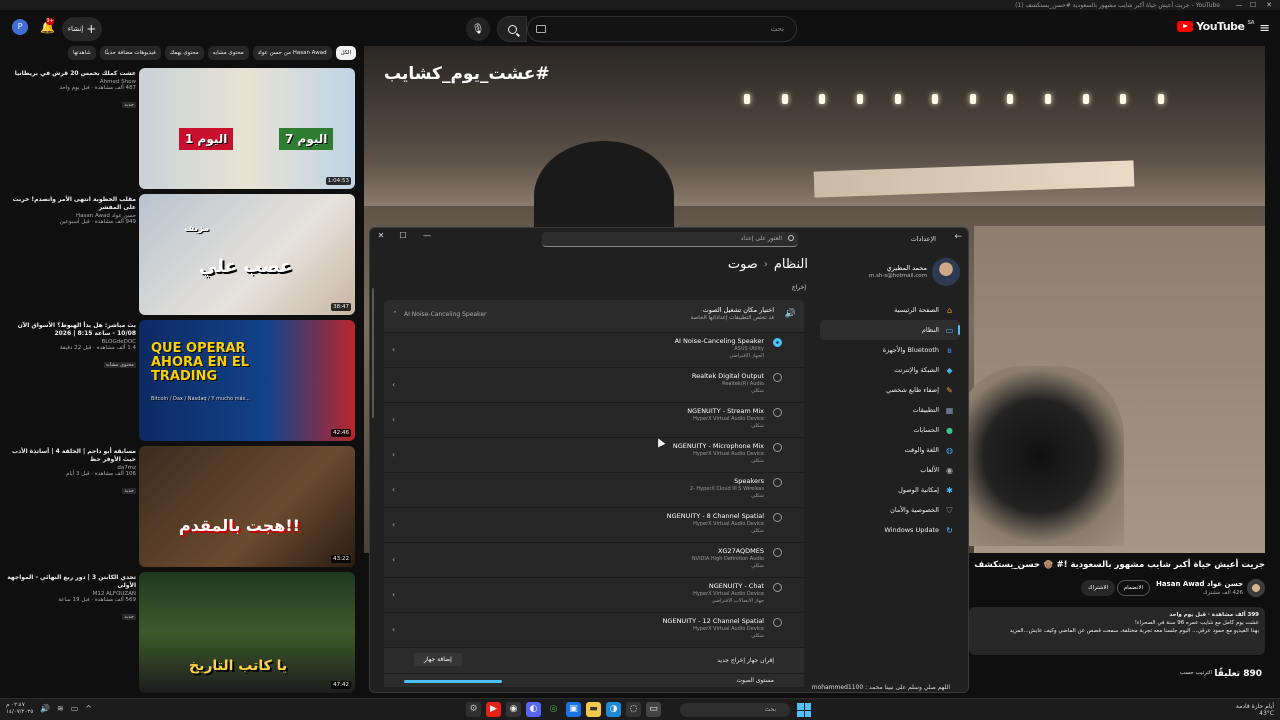  What do you see at coordinates (403, 236) in the screenshot?
I see `settings-maximize-button: ☐` at bounding box center [403, 236].